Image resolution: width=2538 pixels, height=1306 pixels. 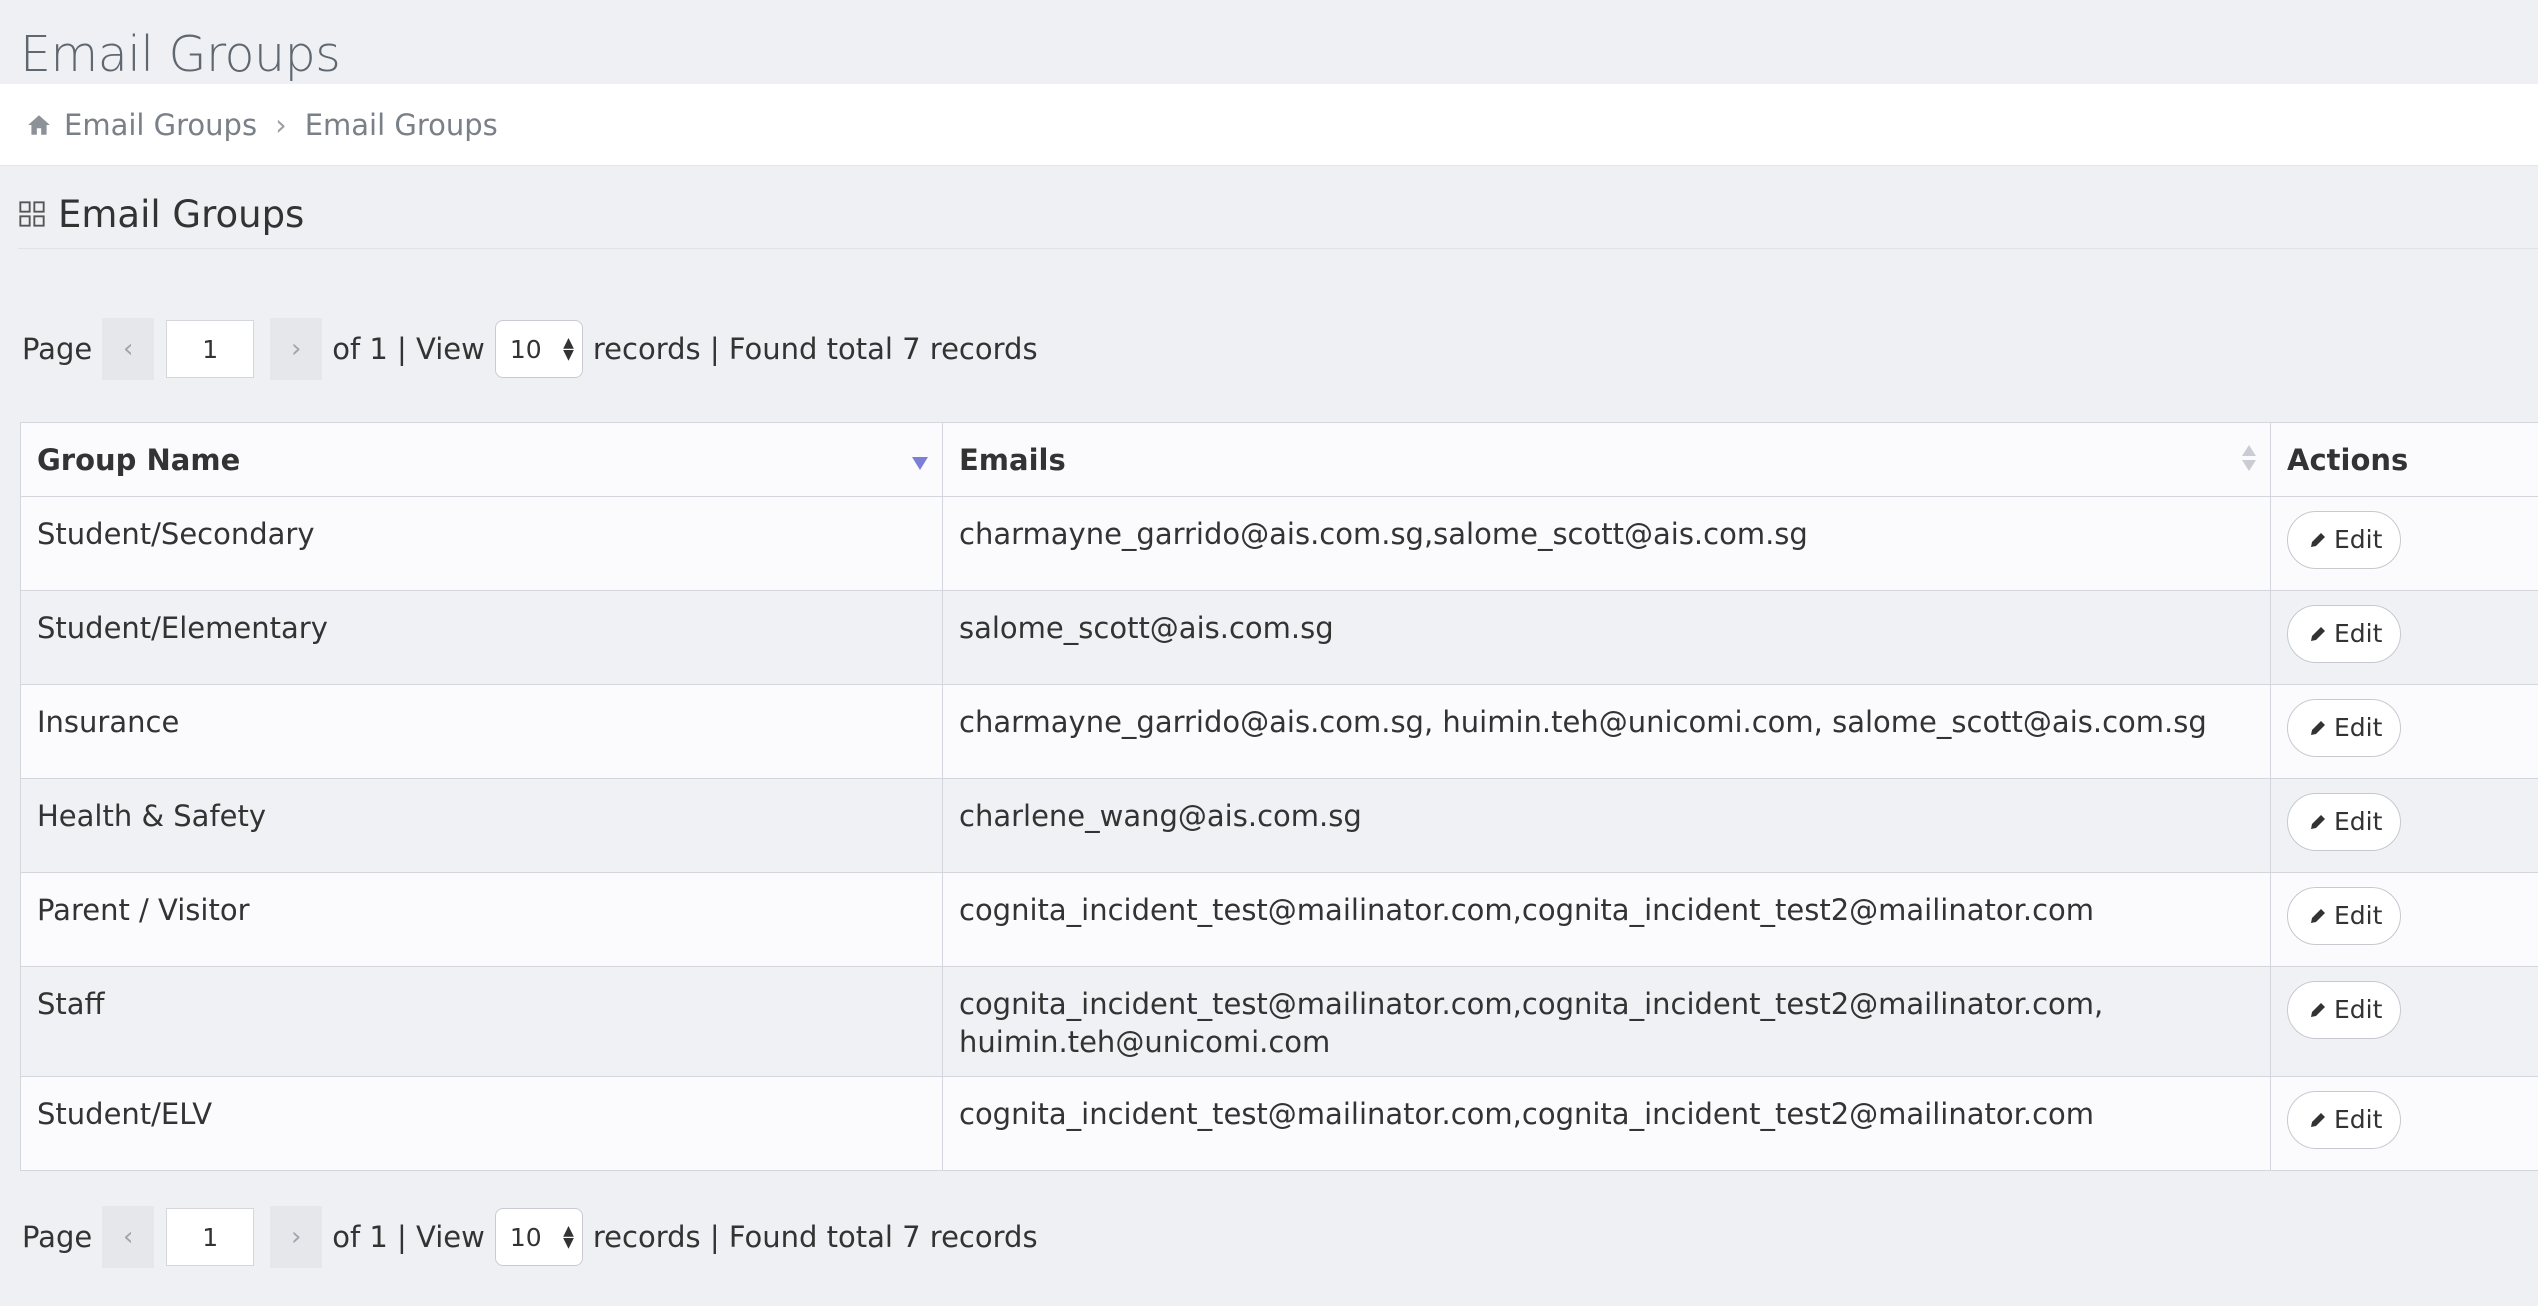 I want to click on cell-group-name: Health & Safety, so click(x=481, y=825).